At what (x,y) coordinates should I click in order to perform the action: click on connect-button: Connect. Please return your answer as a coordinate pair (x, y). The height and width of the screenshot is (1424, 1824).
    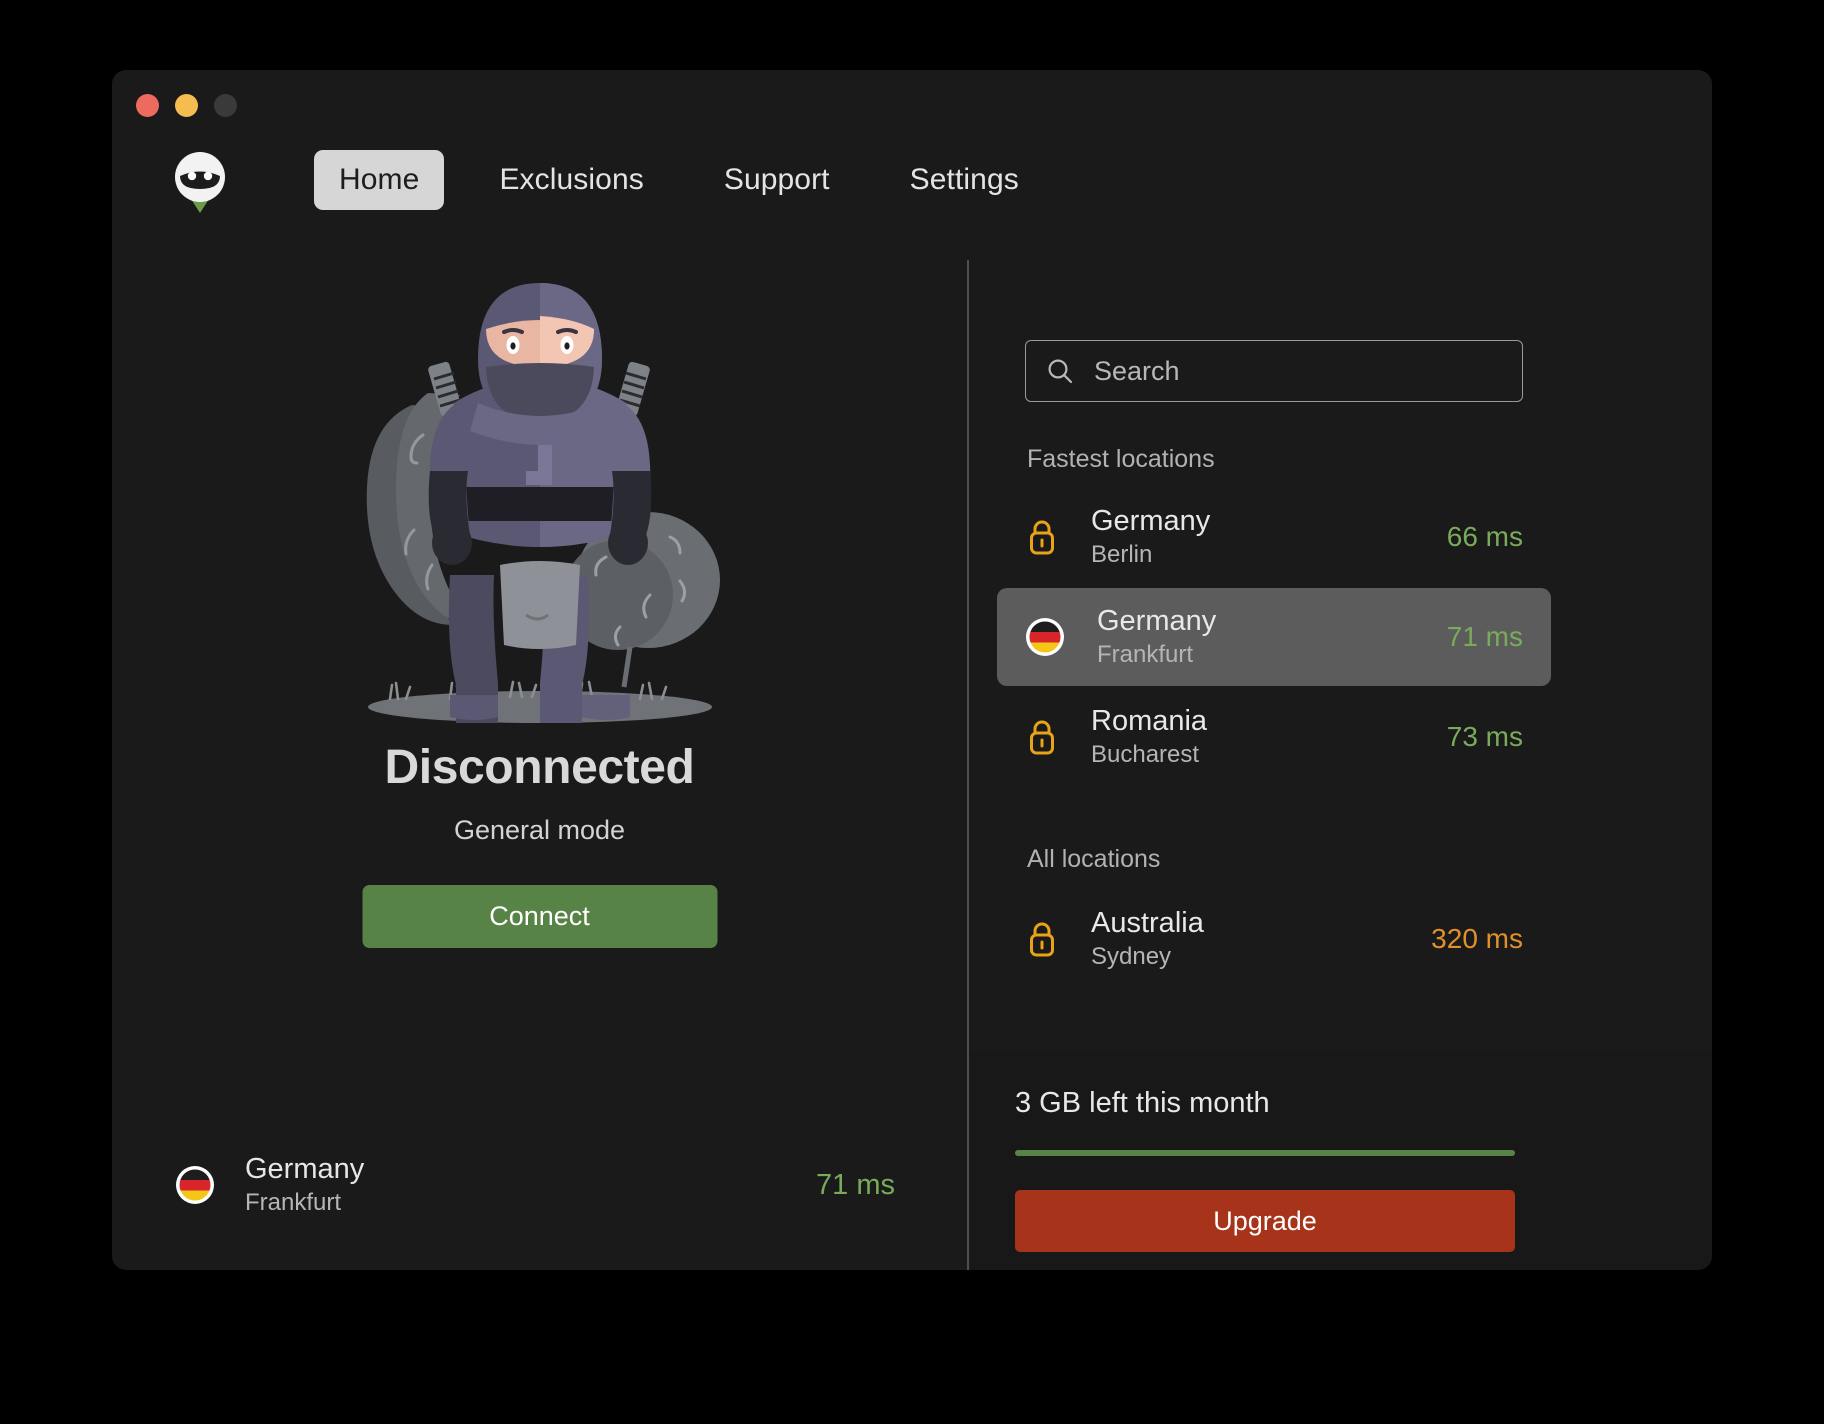
    Looking at the image, I should click on (539, 916).